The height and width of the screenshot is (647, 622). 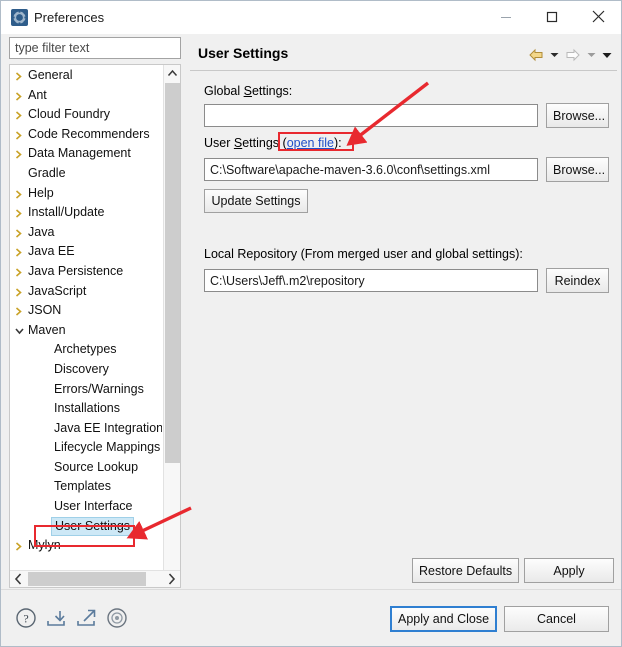 What do you see at coordinates (108, 427) in the screenshot?
I see `sidebar-item-label: Java EE Integration` at bounding box center [108, 427].